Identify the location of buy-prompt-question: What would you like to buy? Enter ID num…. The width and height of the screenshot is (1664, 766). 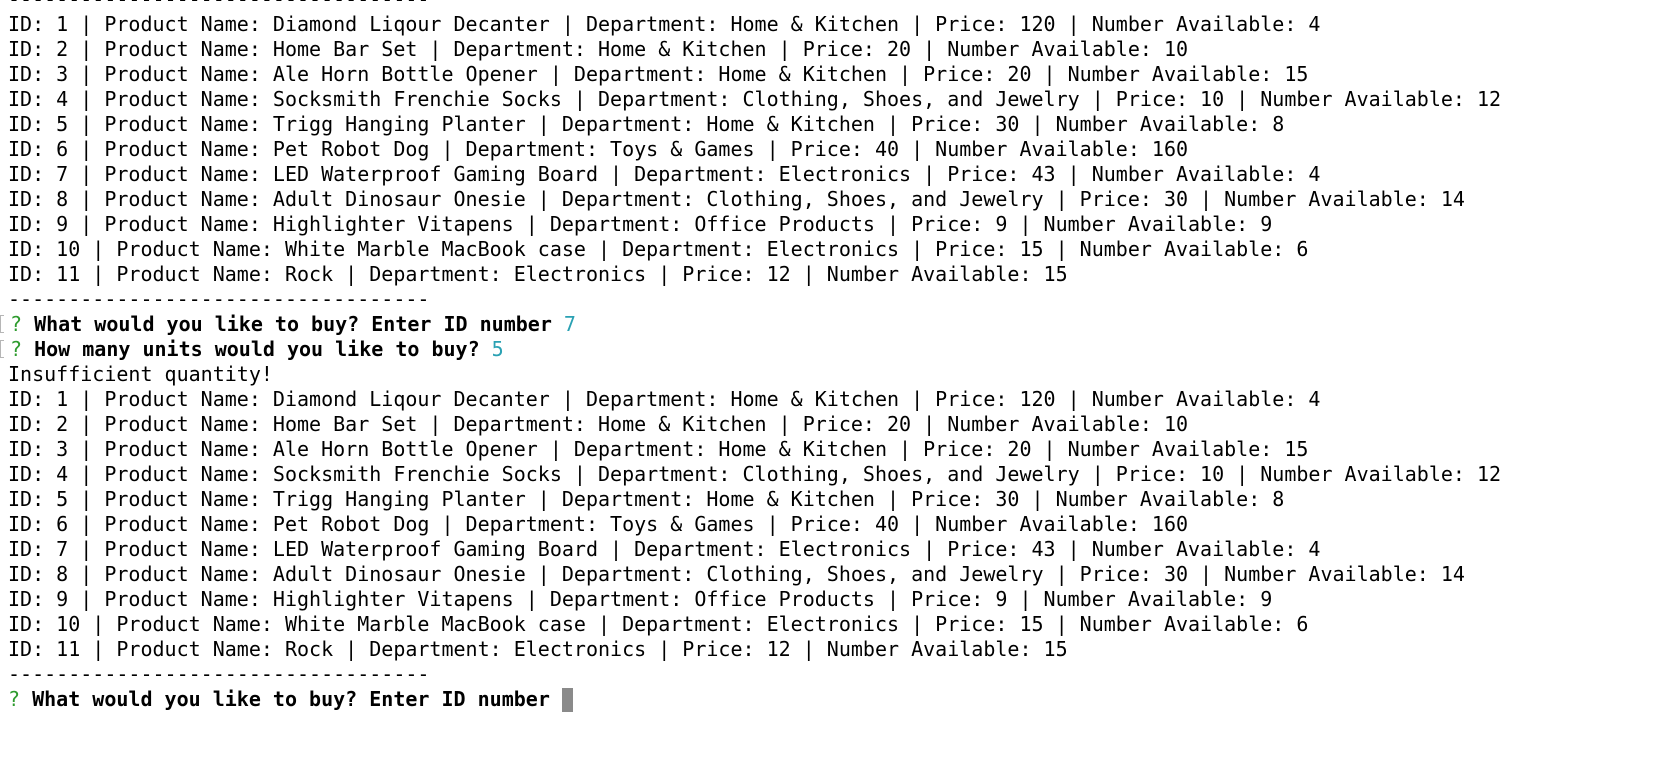
(293, 324).